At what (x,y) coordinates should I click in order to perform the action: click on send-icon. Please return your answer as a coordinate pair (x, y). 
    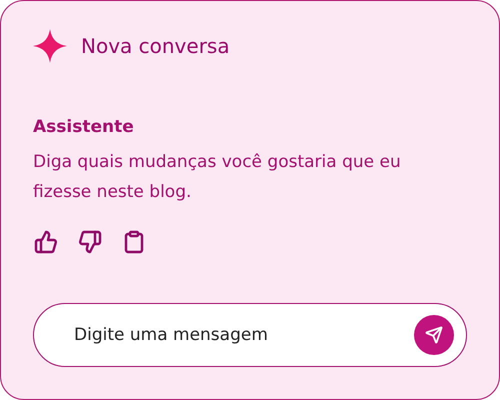
    Looking at the image, I should click on (434, 335).